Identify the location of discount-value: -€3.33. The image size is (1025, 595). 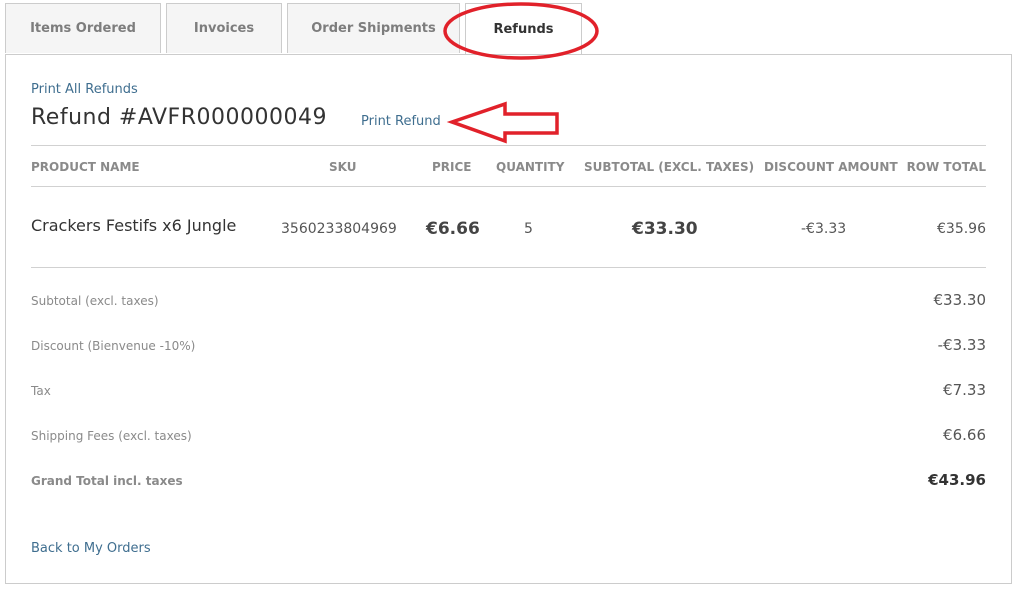
(961, 345).